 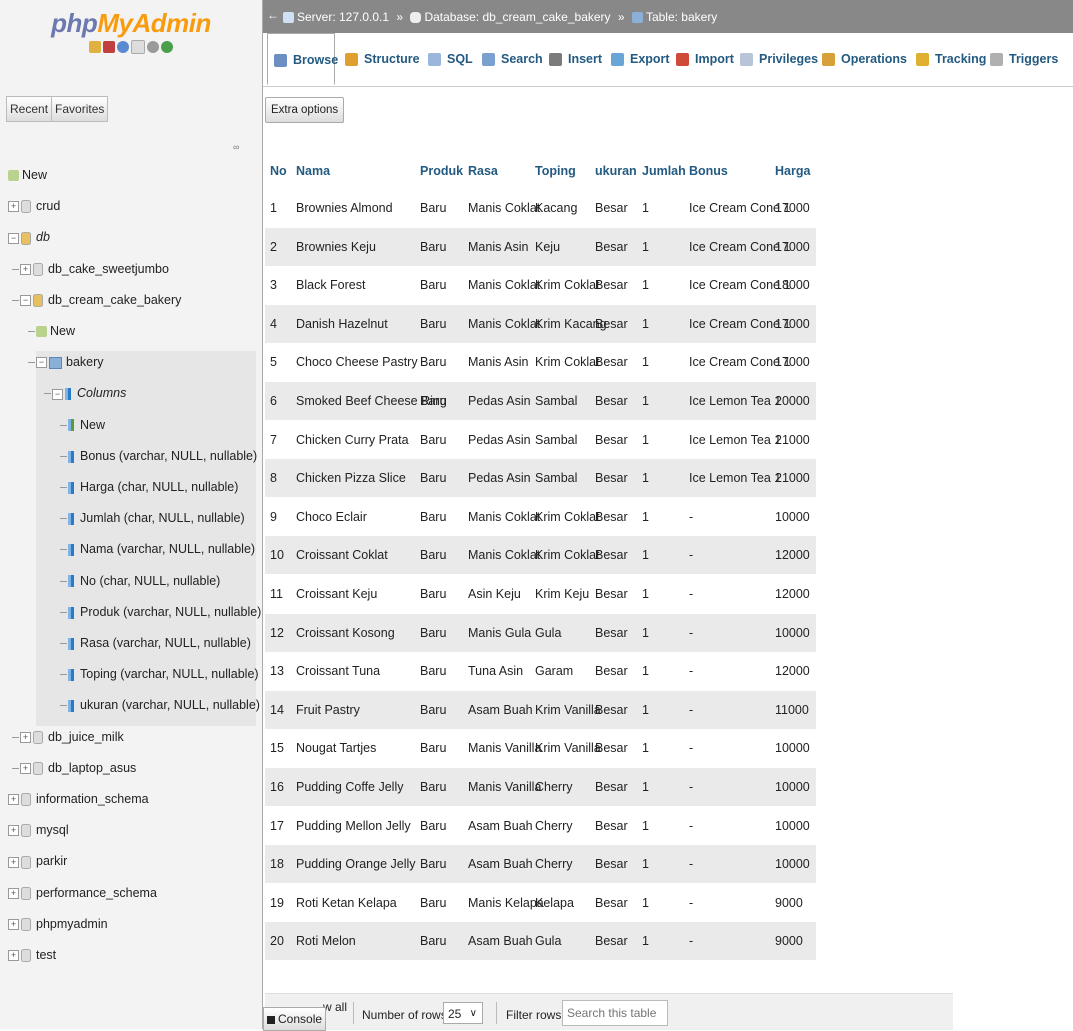 I want to click on tab-insert: Insert, so click(x=572, y=59).